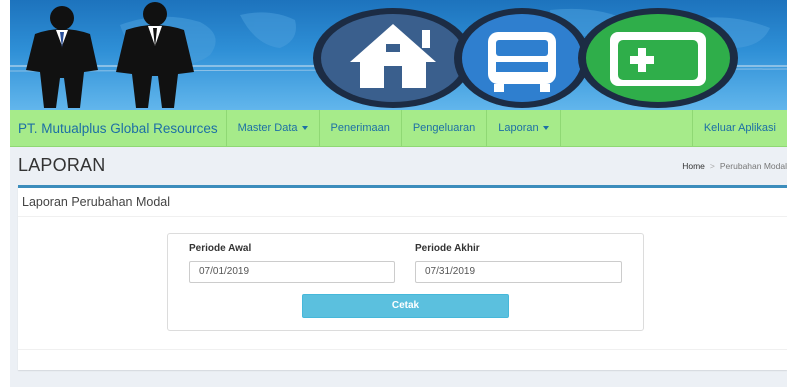 This screenshot has width=787, height=387. Describe the element at coordinates (518, 128) in the screenshot. I see `nav-laporan-label: Laporan` at that location.